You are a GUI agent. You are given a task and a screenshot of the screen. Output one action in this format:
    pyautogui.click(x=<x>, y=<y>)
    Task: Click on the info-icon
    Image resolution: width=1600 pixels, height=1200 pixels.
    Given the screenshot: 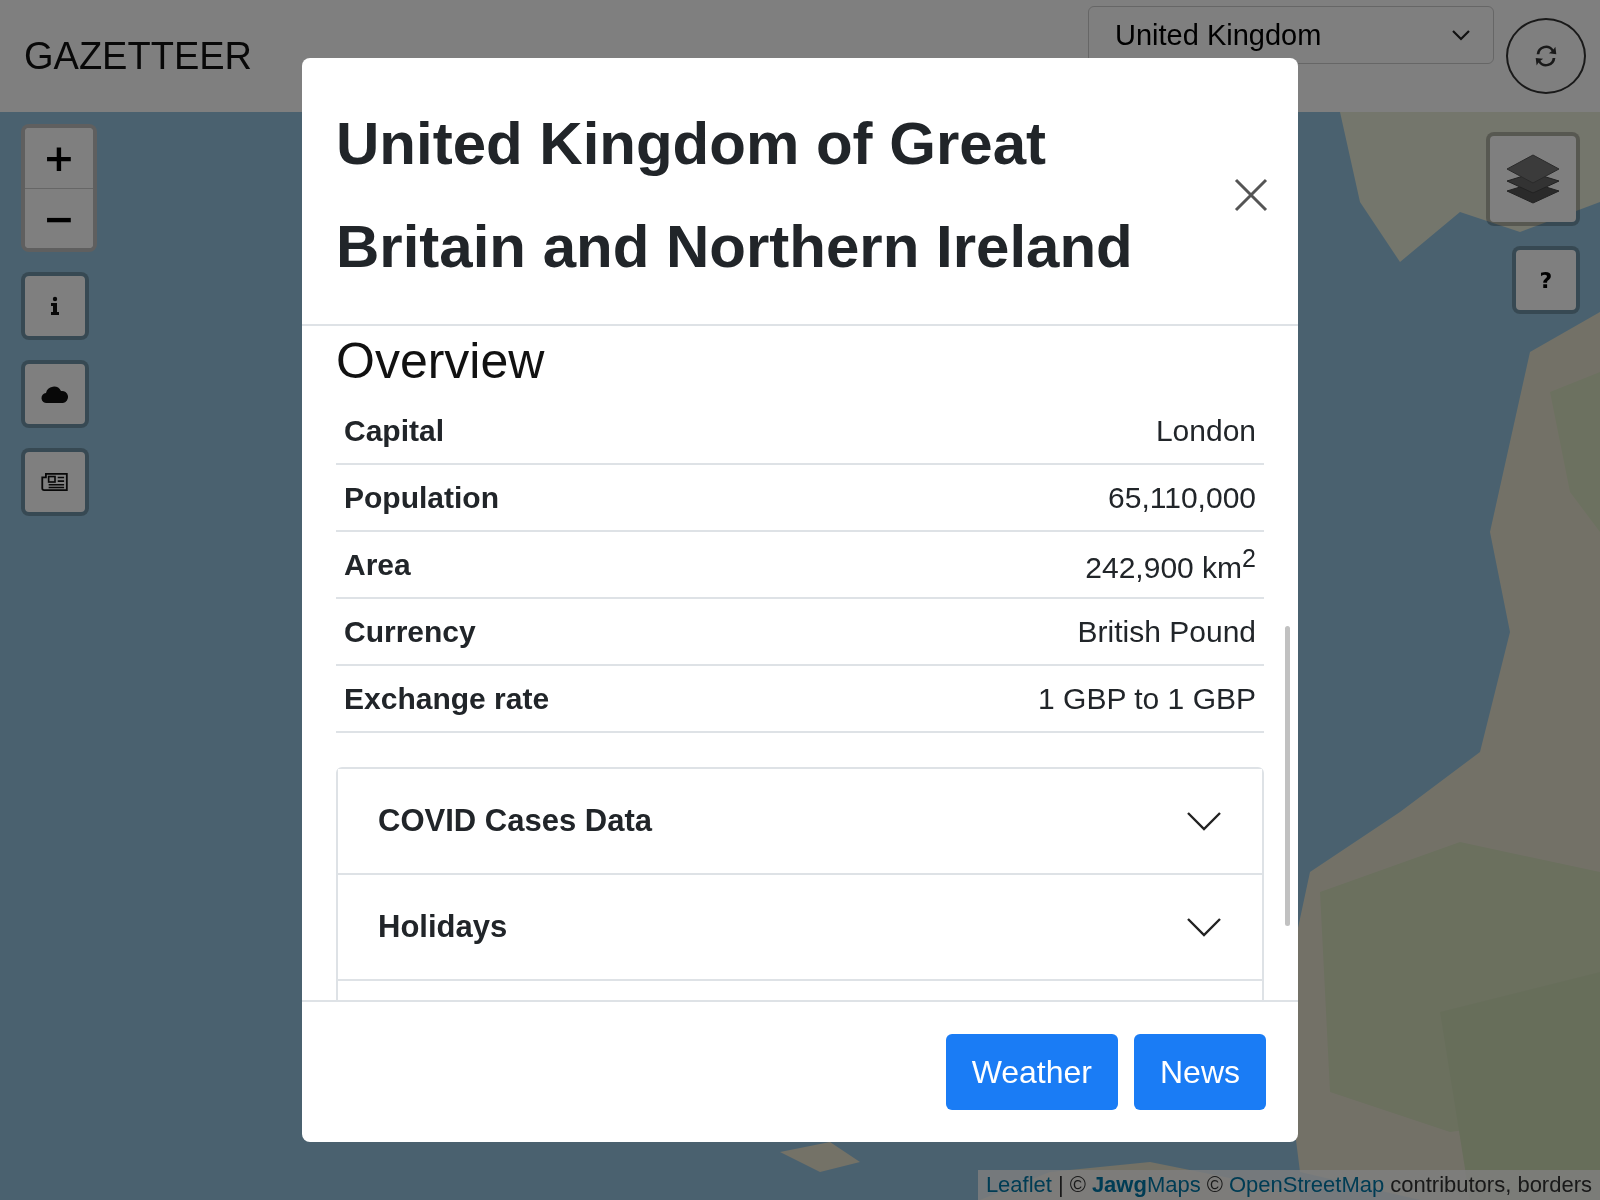 What is the action you would take?
    pyautogui.click(x=55, y=306)
    